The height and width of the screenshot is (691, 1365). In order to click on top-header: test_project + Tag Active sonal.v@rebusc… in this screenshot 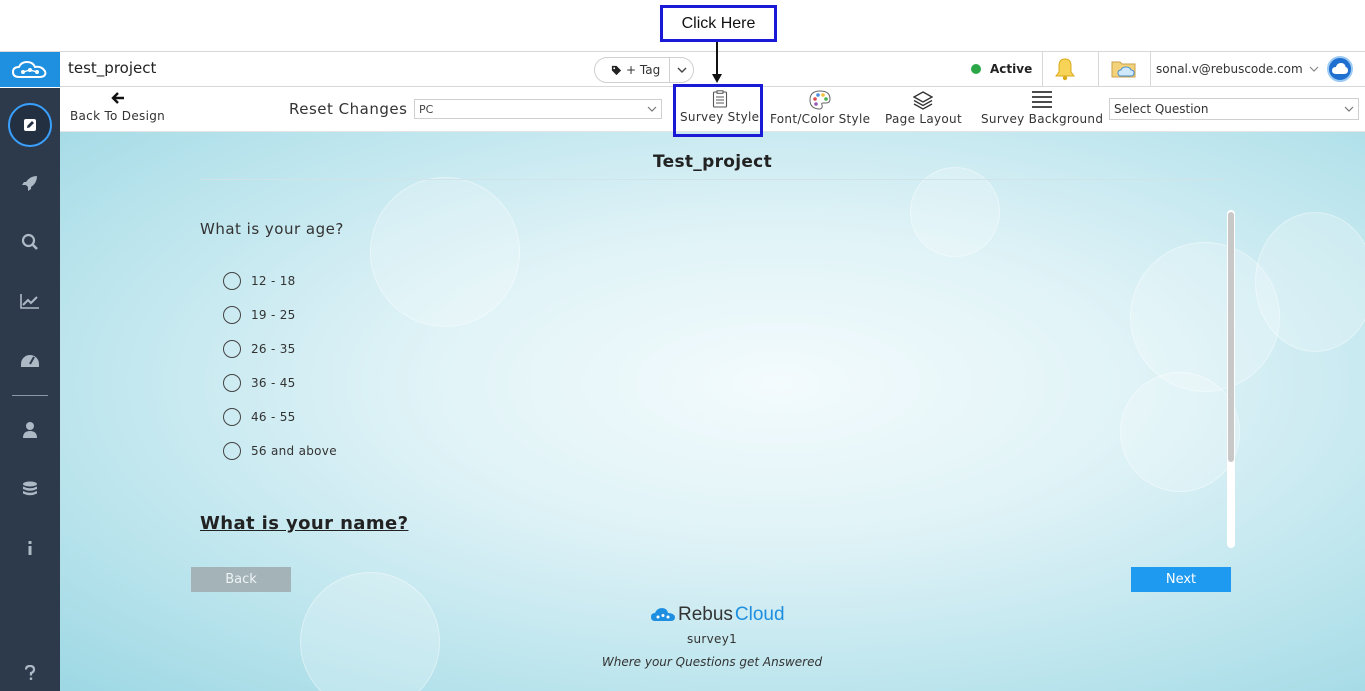, I will do `click(682, 69)`.